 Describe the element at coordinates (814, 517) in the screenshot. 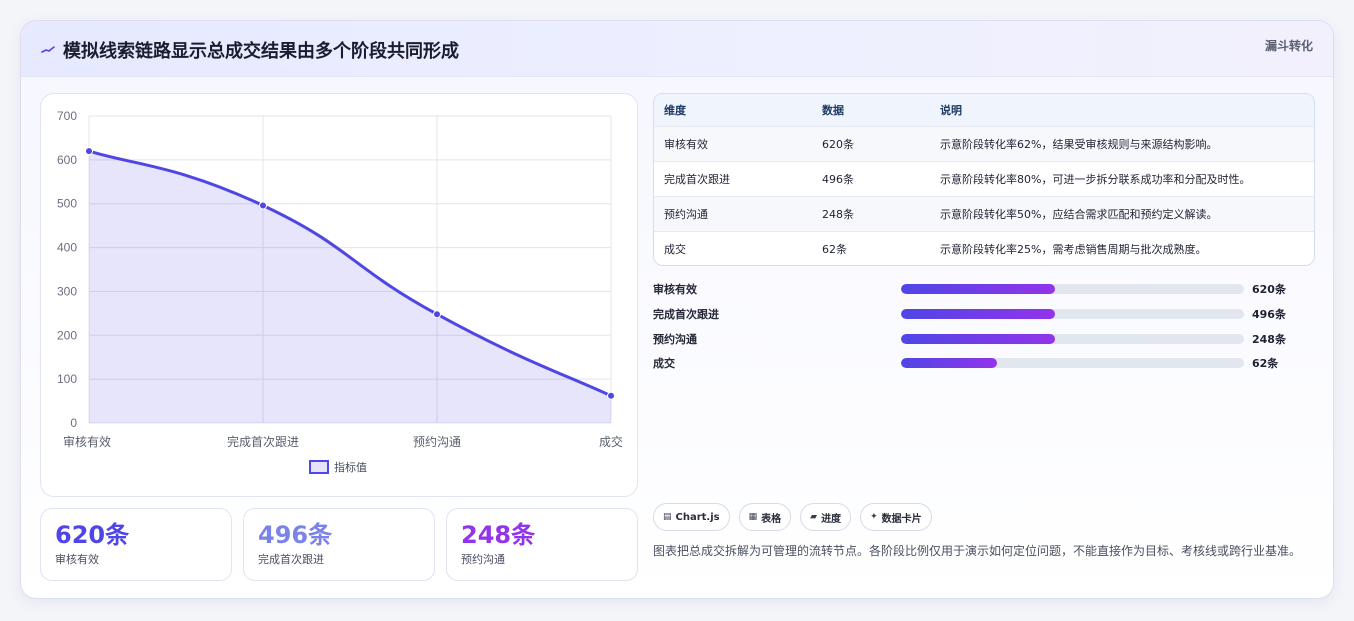

I see `progress-icon: ▰` at that location.